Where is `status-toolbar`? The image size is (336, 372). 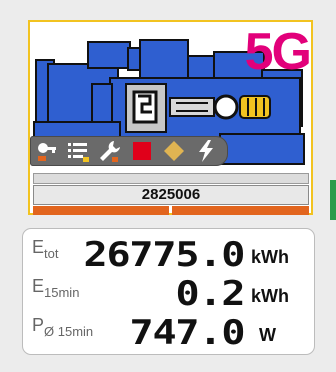 status-toolbar is located at coordinates (129, 151).